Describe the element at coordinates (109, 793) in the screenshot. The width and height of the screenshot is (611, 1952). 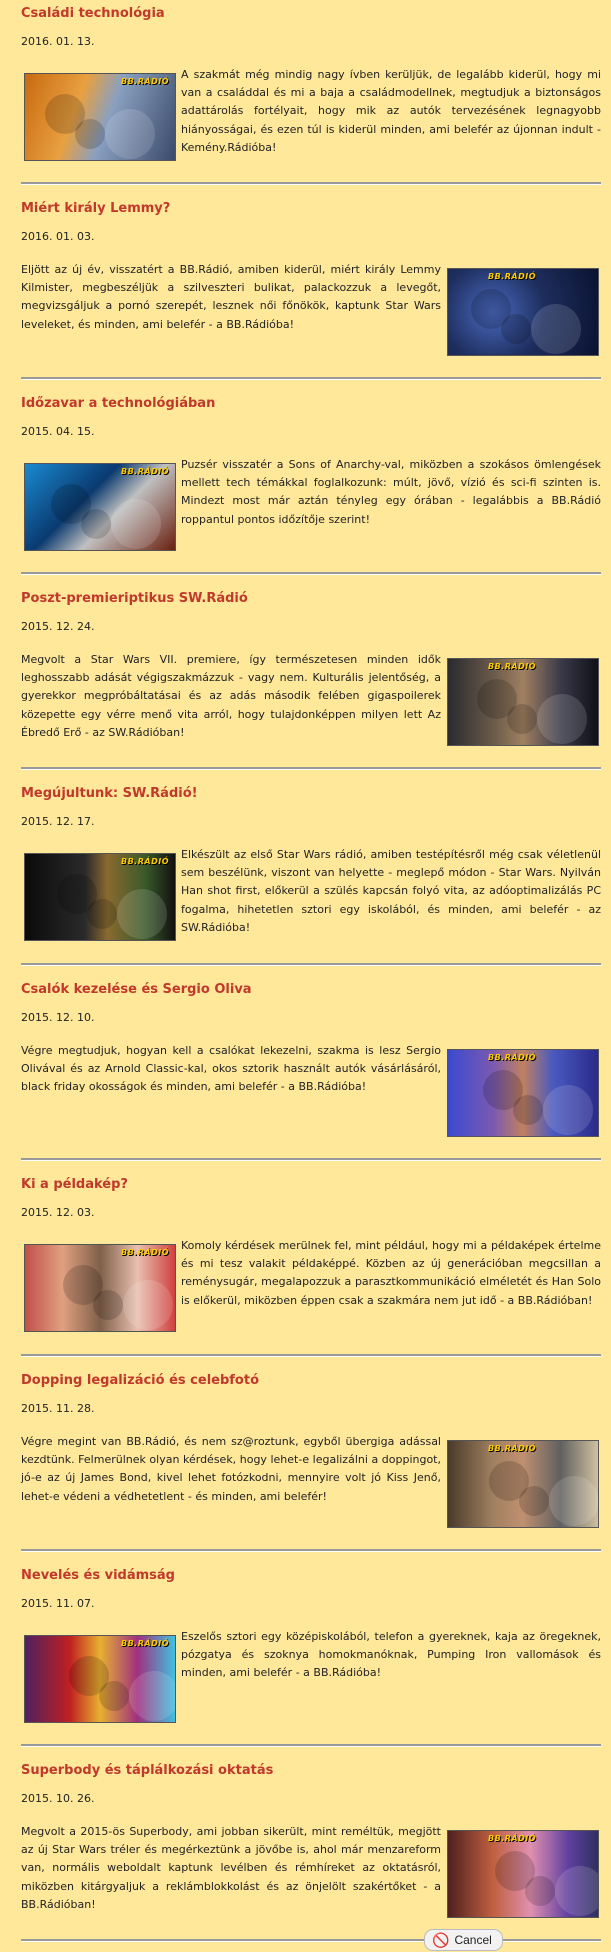
I see `post-title: Megújultunk: SW.Rádió!` at that location.